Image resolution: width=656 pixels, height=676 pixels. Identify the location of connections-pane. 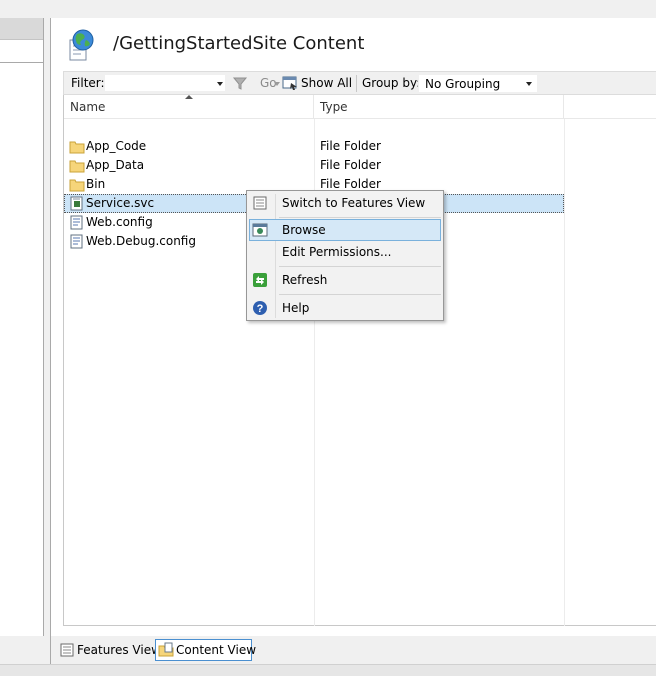
(22, 327).